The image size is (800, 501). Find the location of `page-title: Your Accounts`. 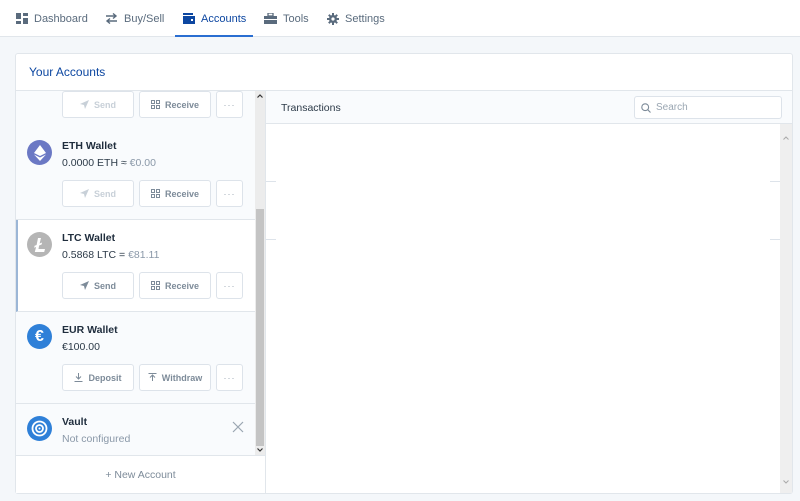

page-title: Your Accounts is located at coordinates (67, 72).